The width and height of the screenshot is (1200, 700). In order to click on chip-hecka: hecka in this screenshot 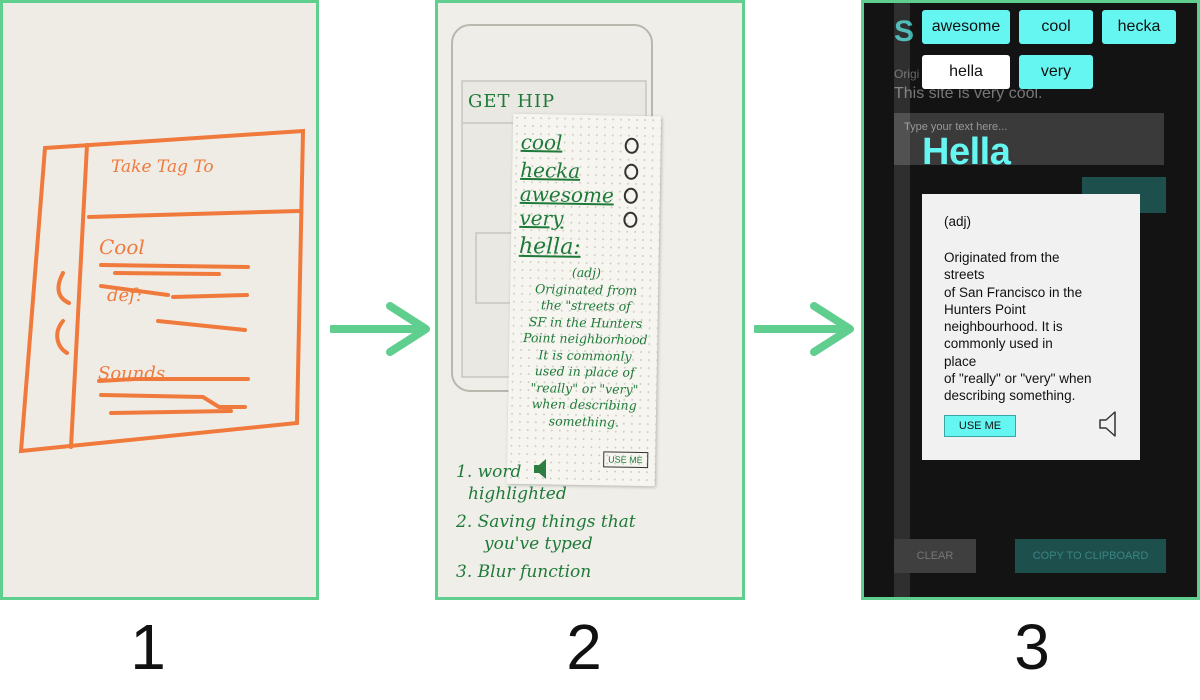, I will do `click(1139, 27)`.